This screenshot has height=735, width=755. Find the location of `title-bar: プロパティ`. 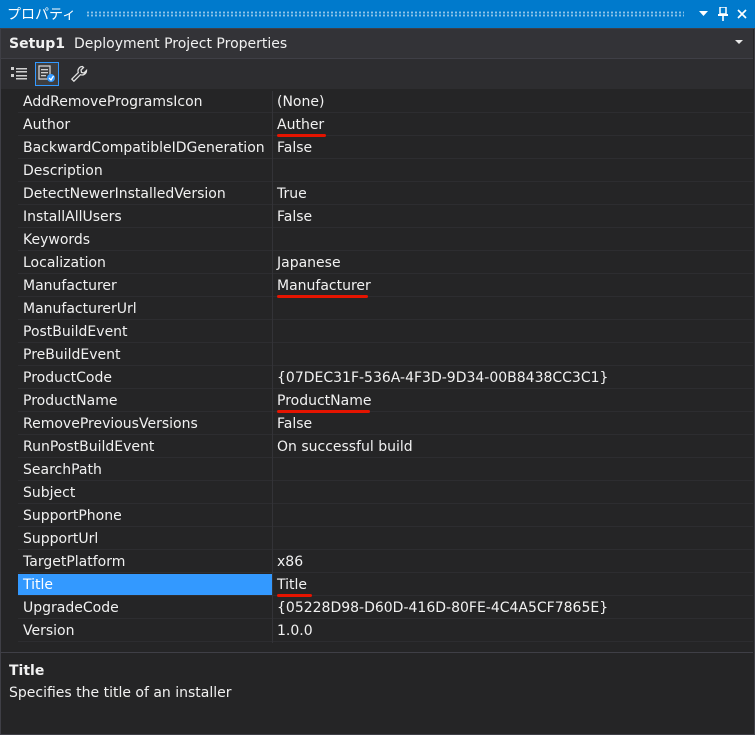

title-bar: プロパティ is located at coordinates (377, 14).